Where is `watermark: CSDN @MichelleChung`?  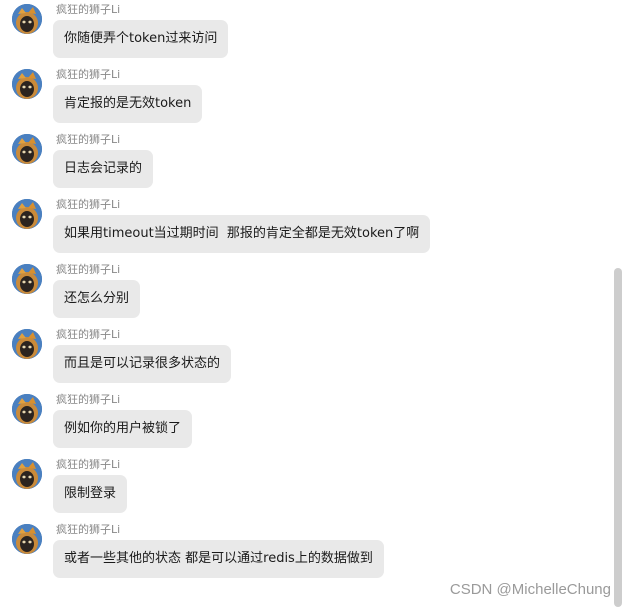 watermark: CSDN @MichelleChung is located at coordinates (530, 589).